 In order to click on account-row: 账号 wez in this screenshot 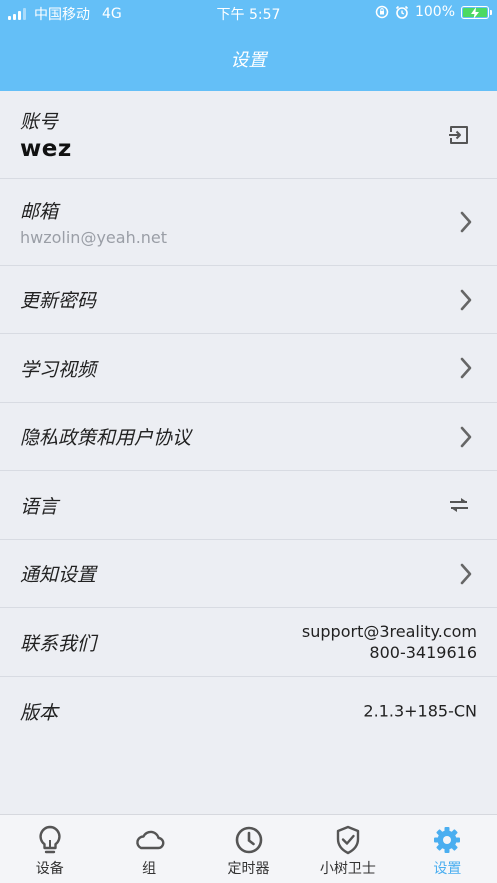, I will do `click(248, 135)`.